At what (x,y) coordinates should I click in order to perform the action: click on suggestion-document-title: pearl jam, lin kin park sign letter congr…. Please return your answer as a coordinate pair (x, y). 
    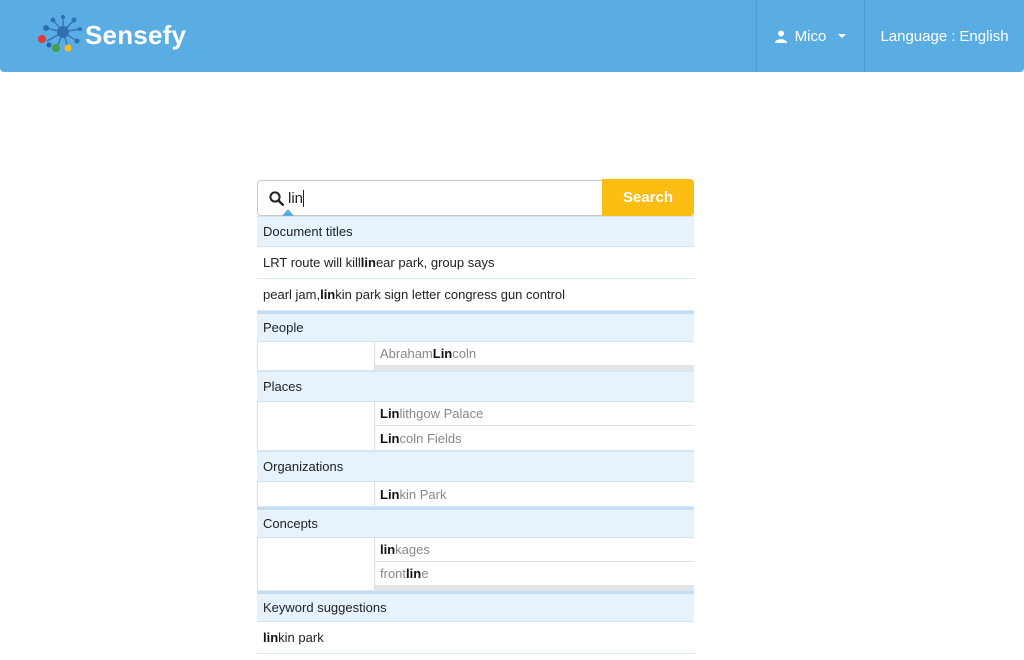
    Looking at the image, I should click on (475, 295).